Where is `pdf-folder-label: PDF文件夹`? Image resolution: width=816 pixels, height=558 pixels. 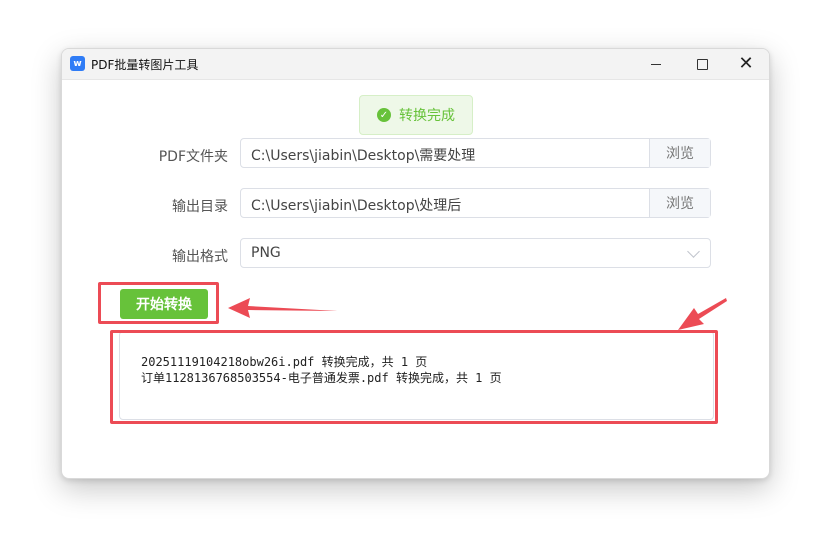
pdf-folder-label: PDF文件夹 is located at coordinates (193, 157).